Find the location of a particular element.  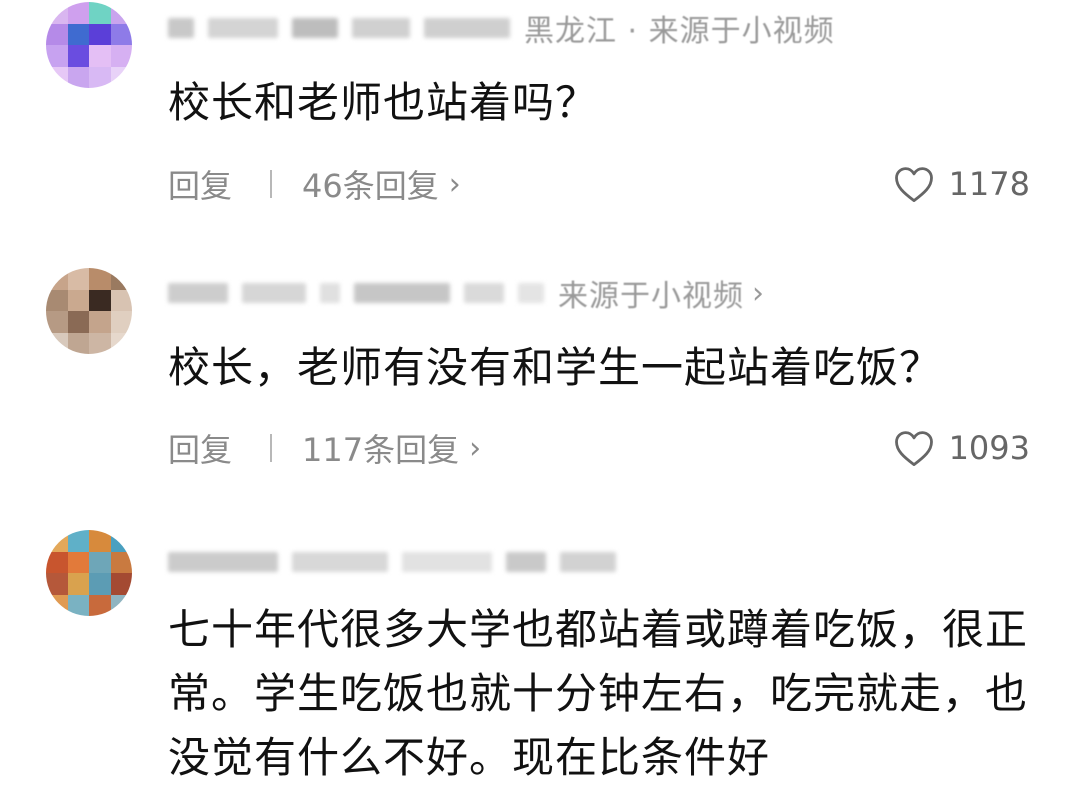

comment-actions: 回复 117条回复 › 1093 is located at coordinates (599, 448).